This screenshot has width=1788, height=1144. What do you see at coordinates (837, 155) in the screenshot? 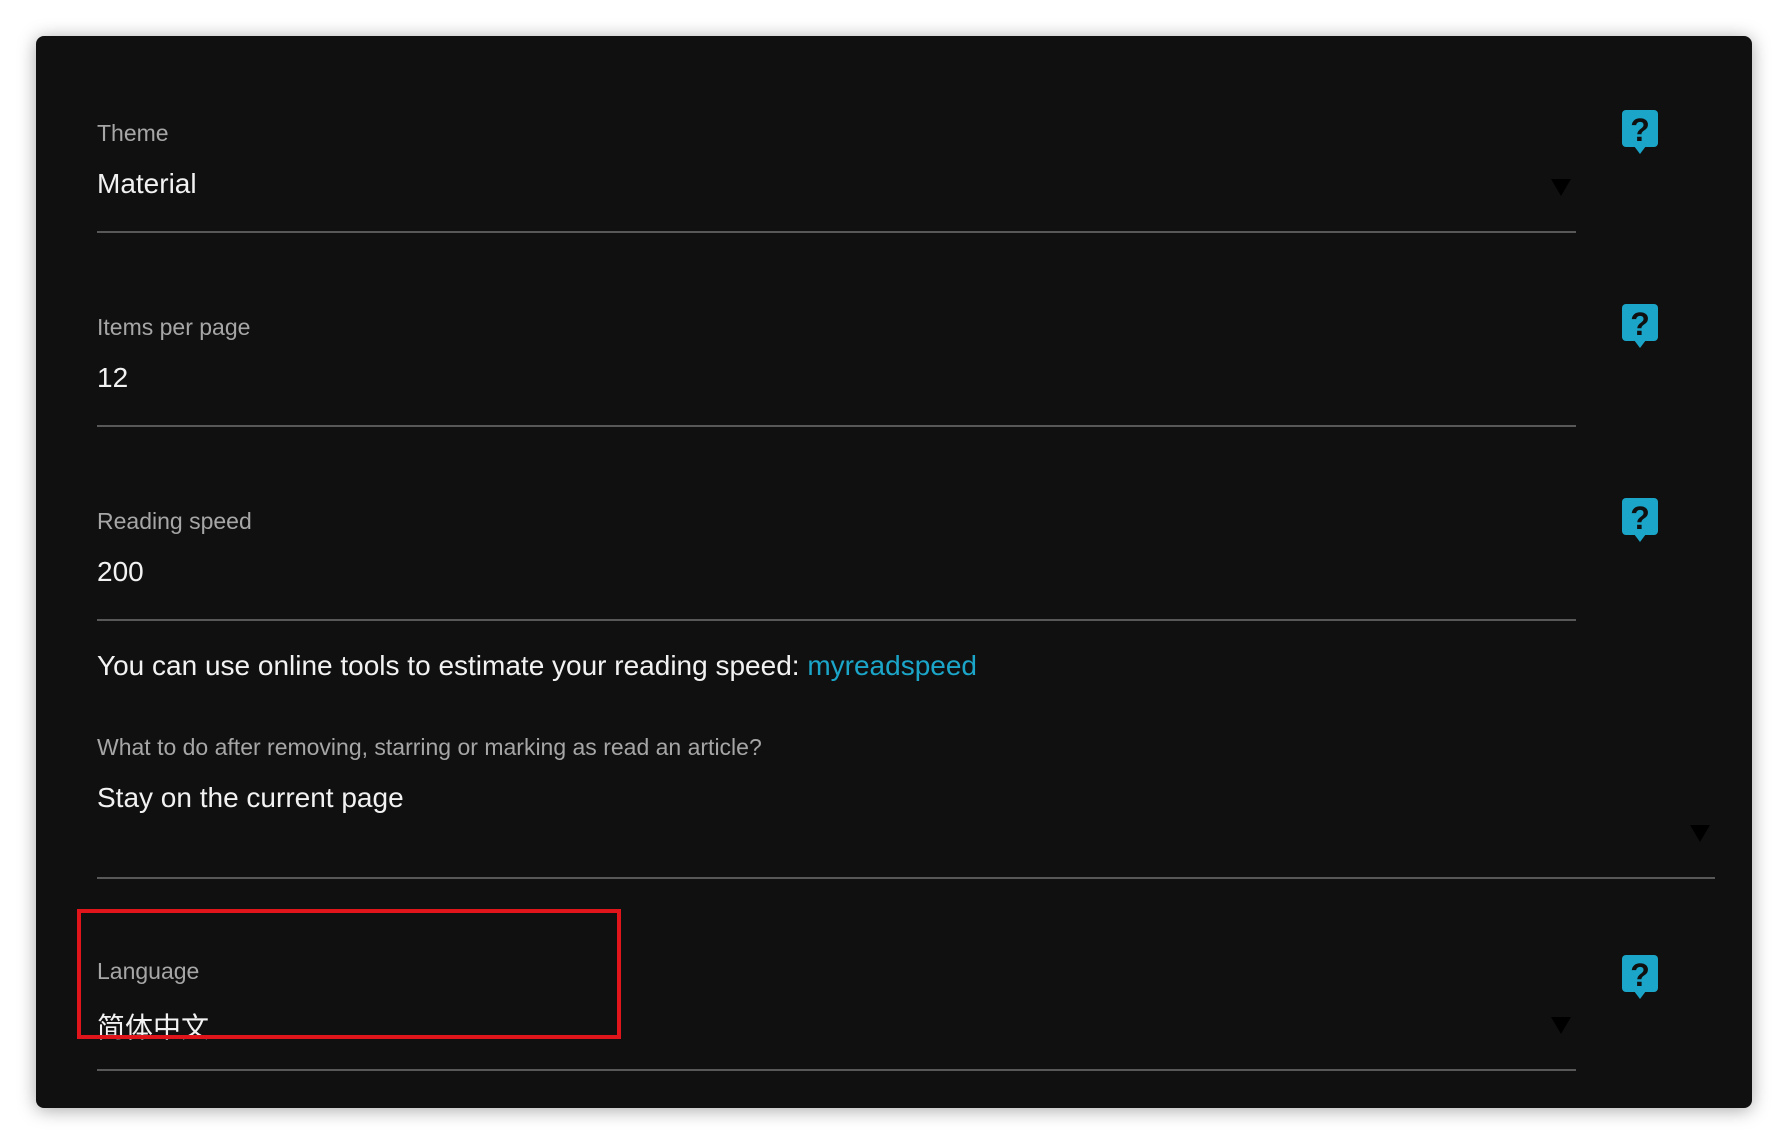
I see `theme-select: Theme Material` at bounding box center [837, 155].